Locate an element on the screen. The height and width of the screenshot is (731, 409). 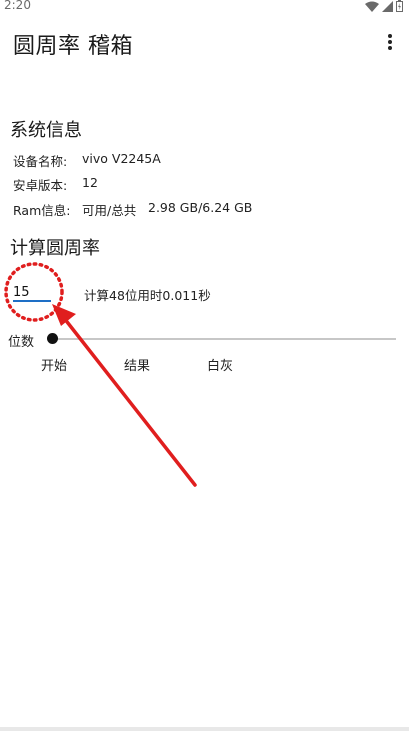
annotation-arrowhead is located at coordinates (64, 315).